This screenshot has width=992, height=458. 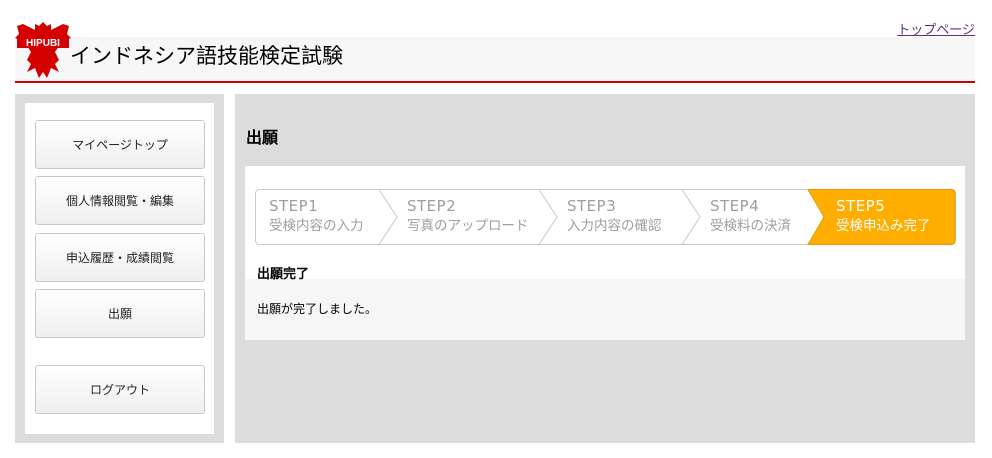 What do you see at coordinates (316, 226) in the screenshot?
I see `step-1-label: 受検内容の入力` at bounding box center [316, 226].